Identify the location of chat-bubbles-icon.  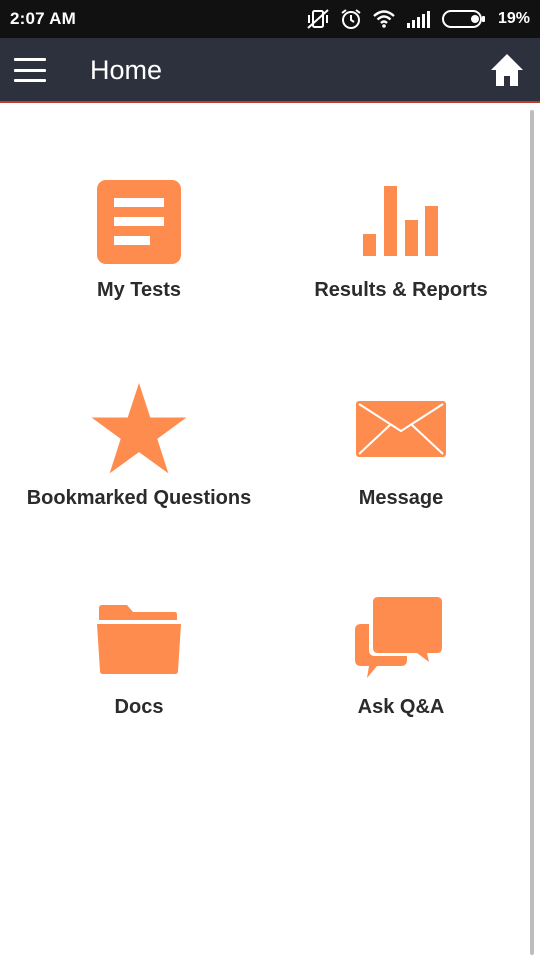
(400, 636).